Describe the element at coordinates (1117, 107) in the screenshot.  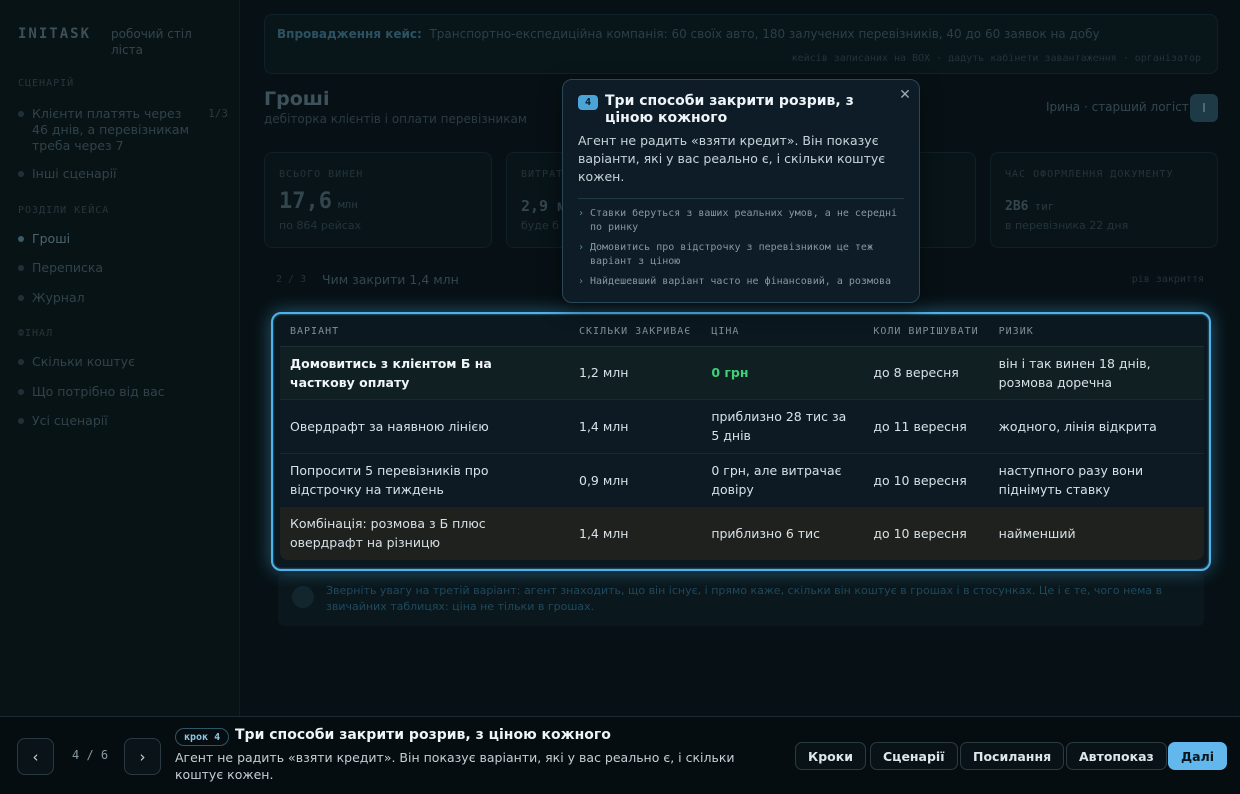
I see `persona-label: Ірина · старший логіст` at that location.